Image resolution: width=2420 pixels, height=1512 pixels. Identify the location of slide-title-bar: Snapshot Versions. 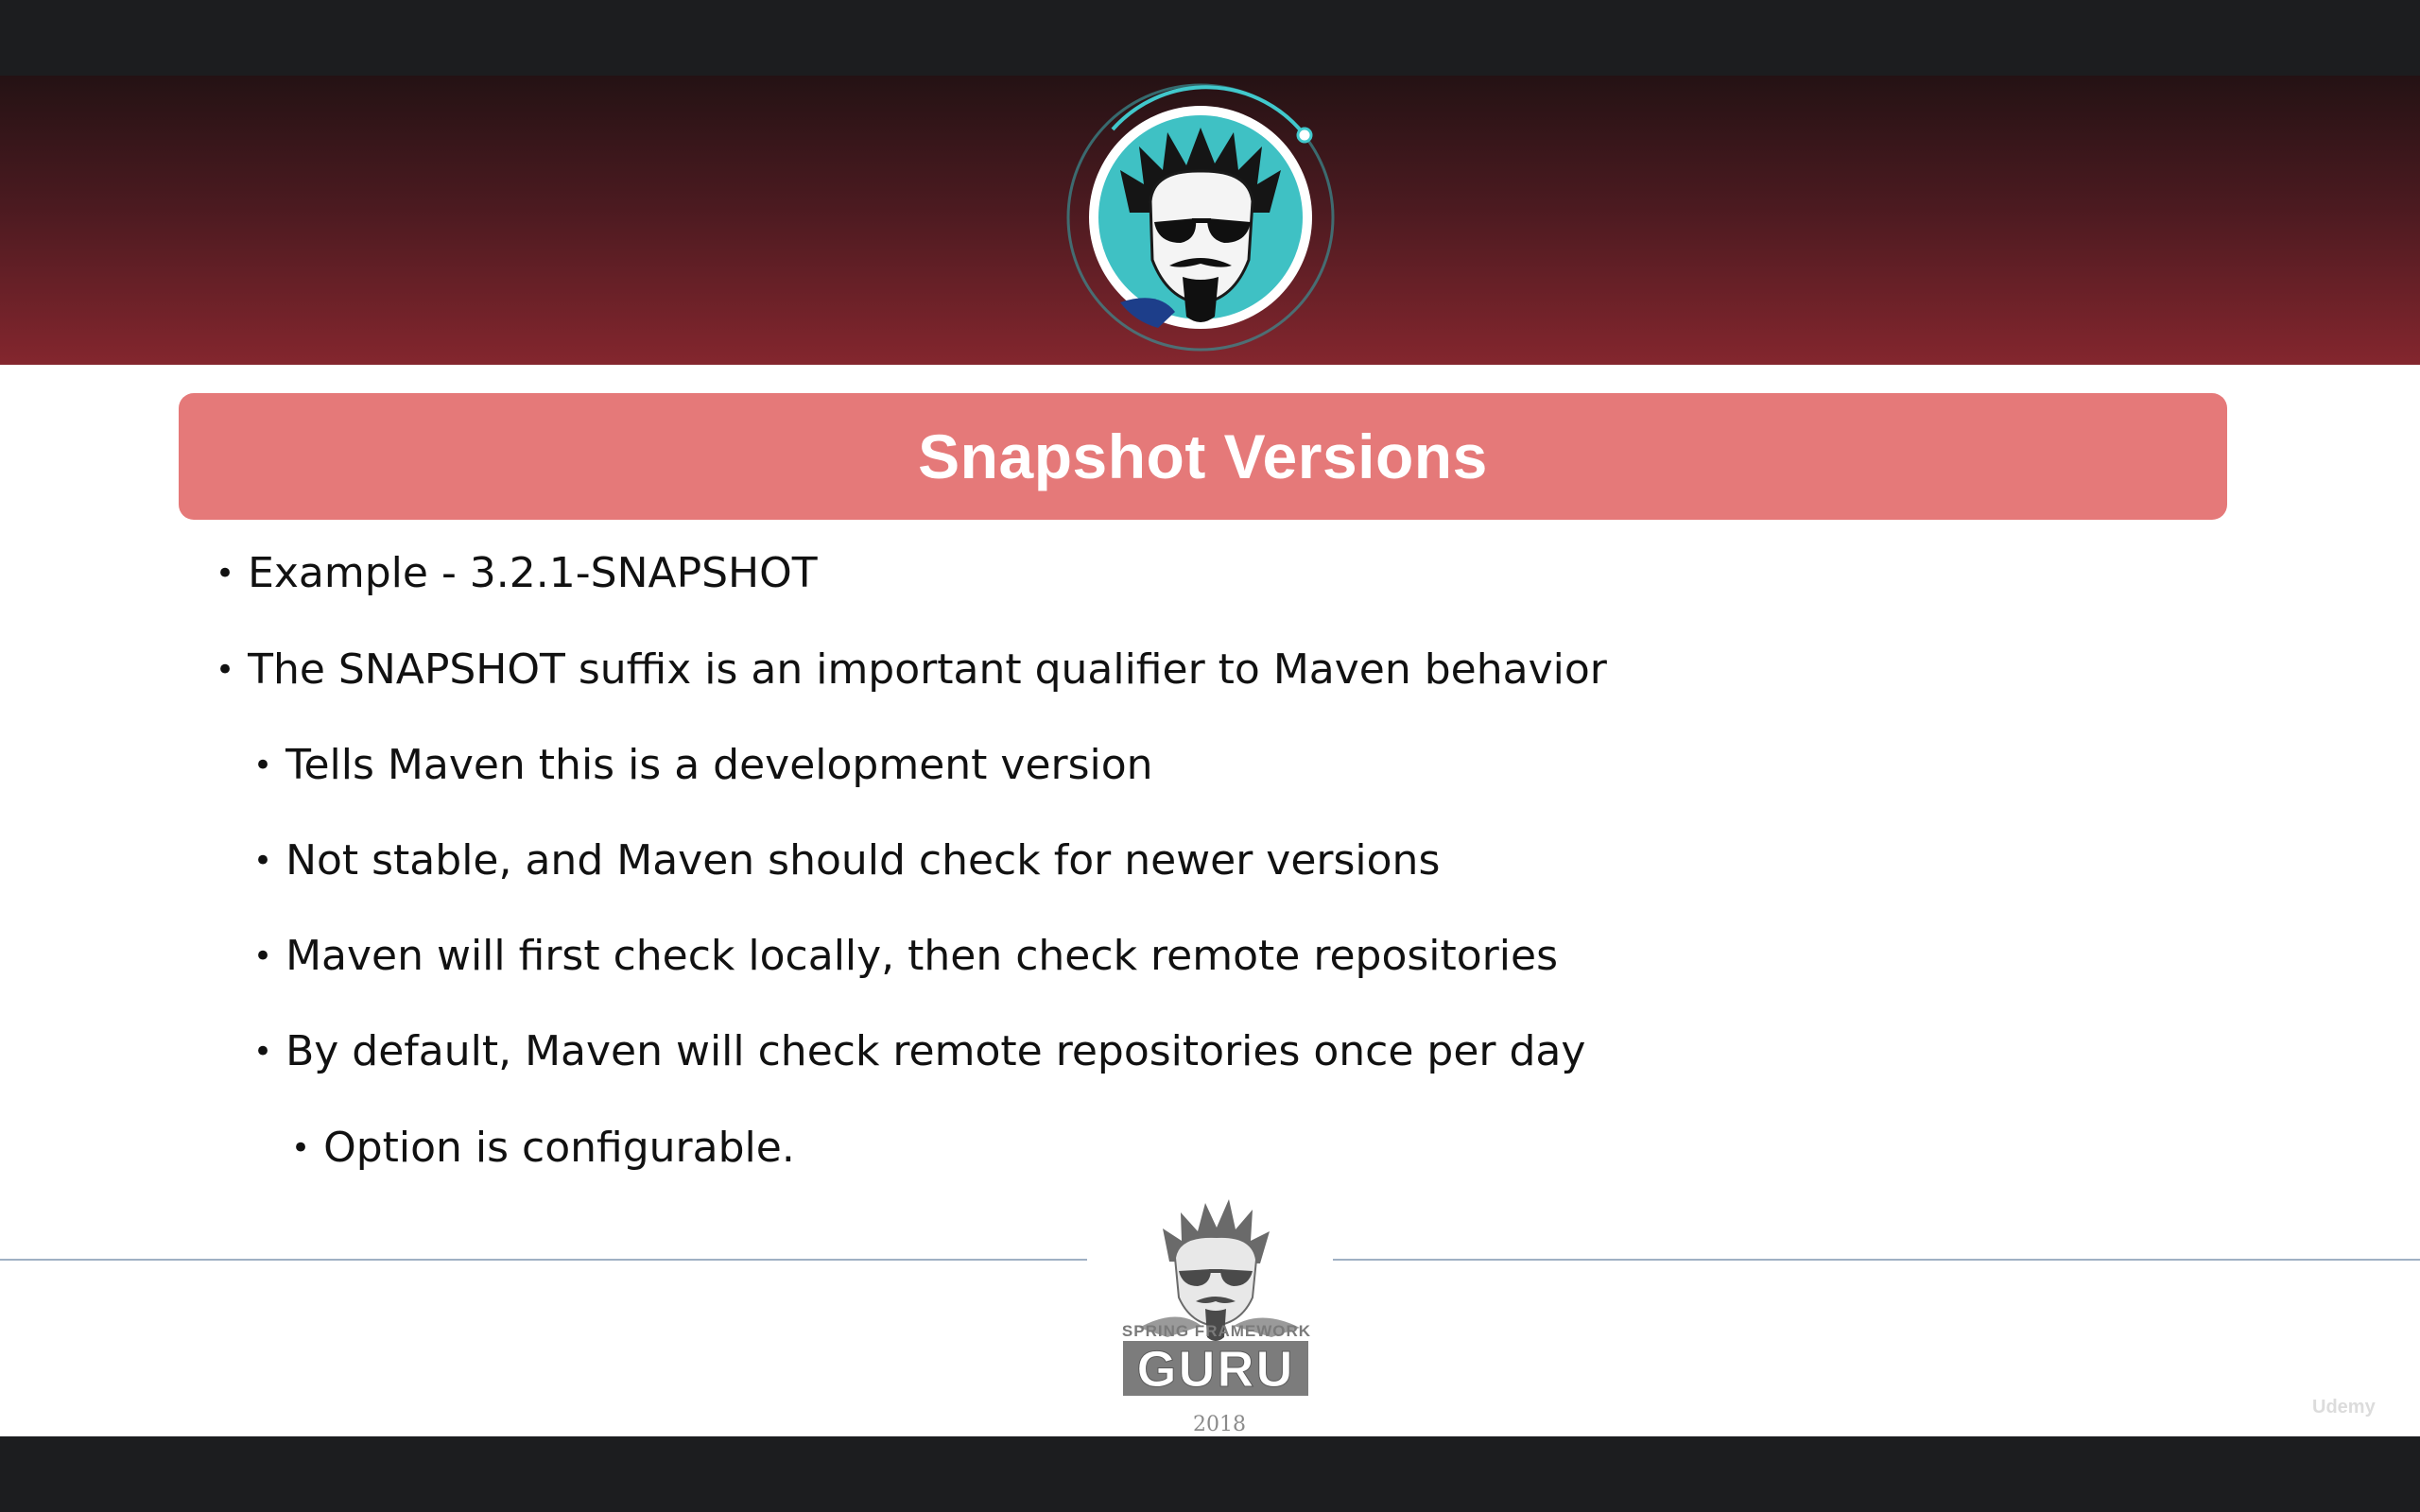
(1203, 456).